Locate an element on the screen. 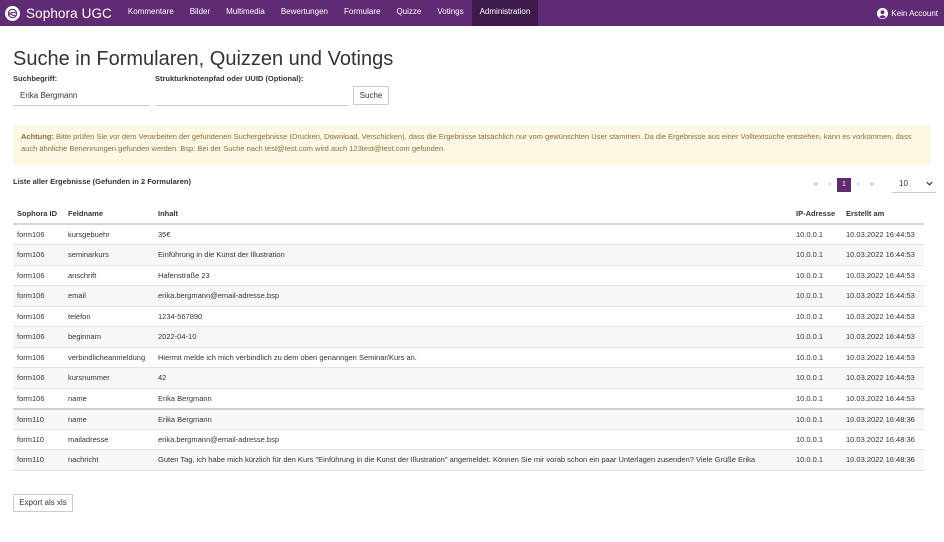 Image resolution: width=944 pixels, height=542 pixels. nav-item-formulare: Formulare is located at coordinates (362, 13).